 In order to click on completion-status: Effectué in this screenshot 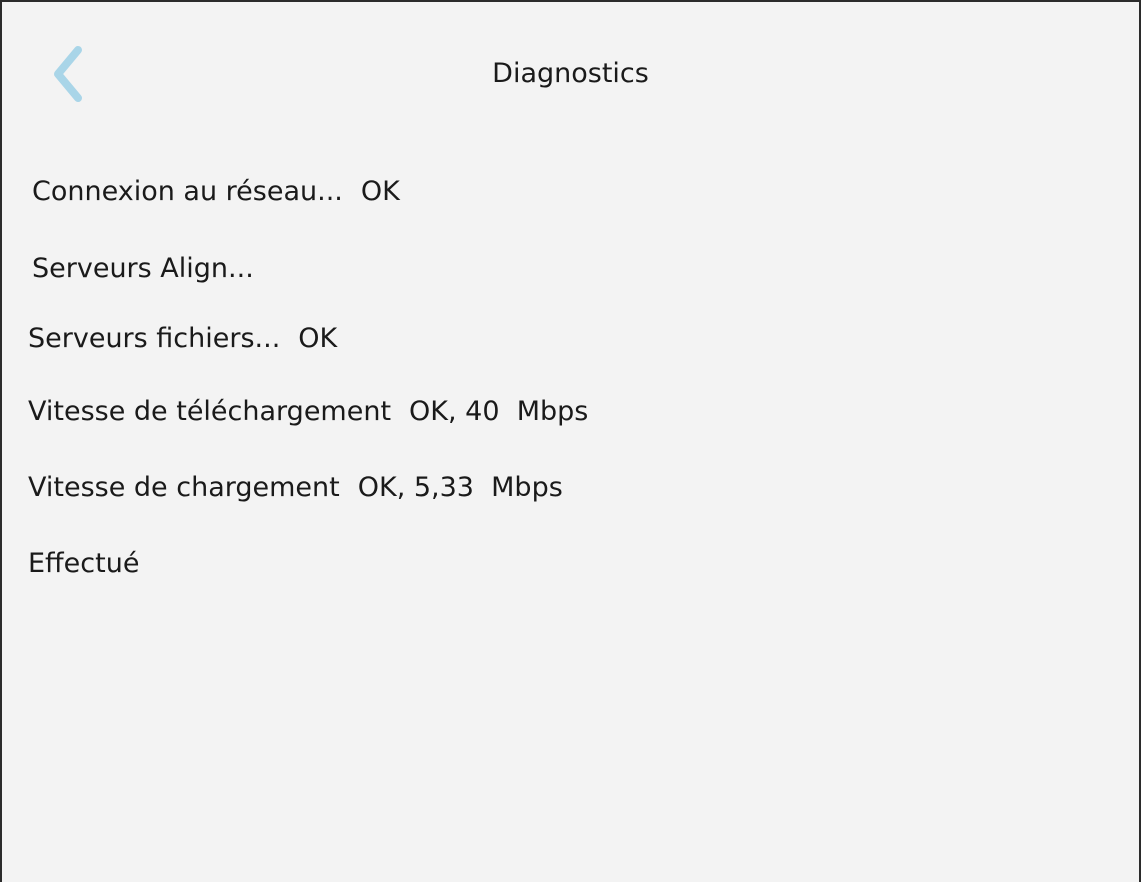, I will do `click(84, 563)`.